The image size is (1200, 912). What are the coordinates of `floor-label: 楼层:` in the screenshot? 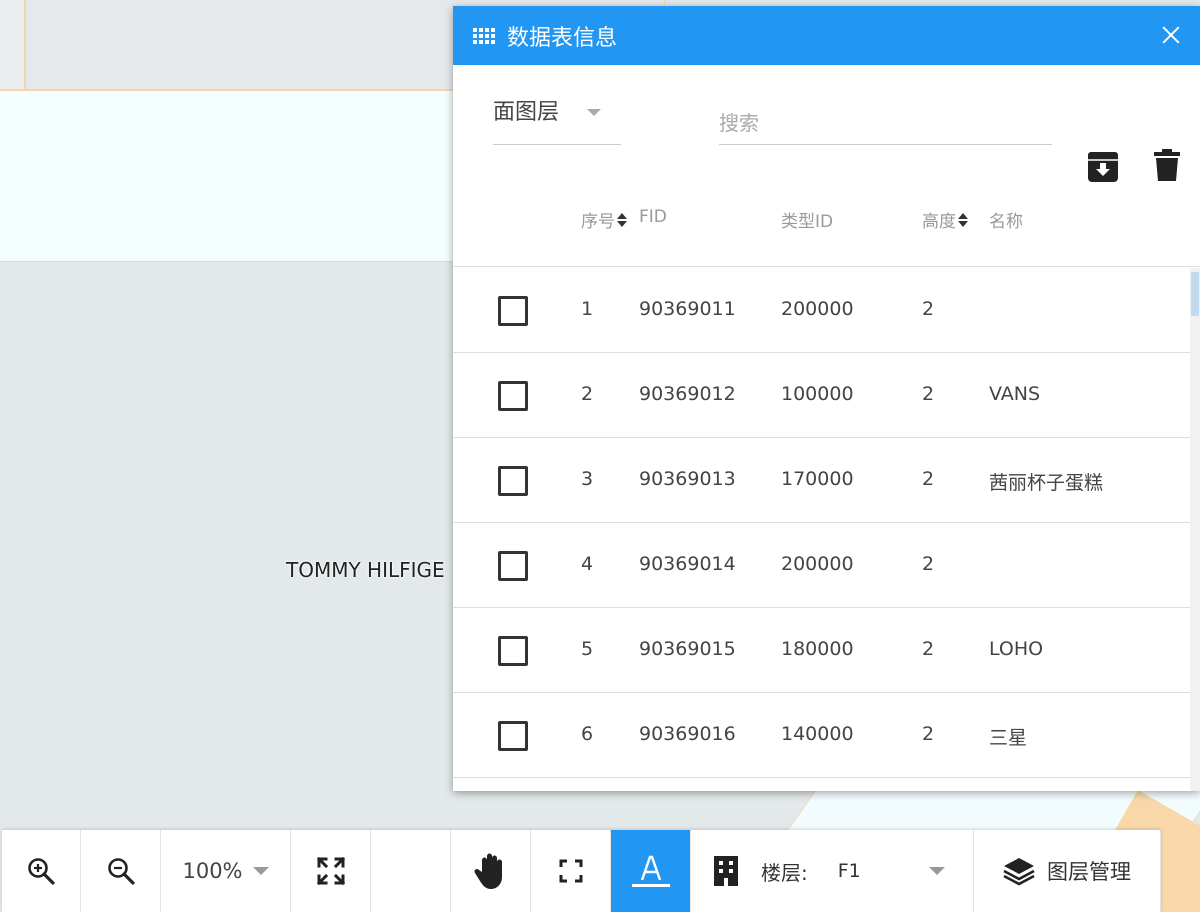 It's located at (784, 872).